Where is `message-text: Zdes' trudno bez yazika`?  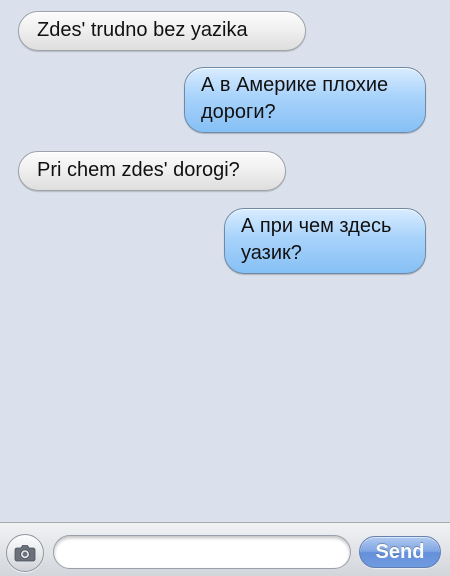
message-text: Zdes' trudno bez yazika is located at coordinates (142, 30).